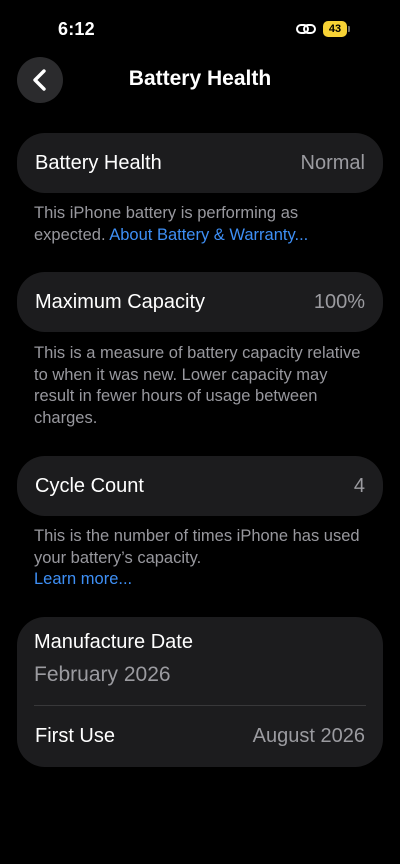 The width and height of the screenshot is (400, 864). What do you see at coordinates (89, 485) in the screenshot?
I see `cycle-count-label: Cycle Count` at bounding box center [89, 485].